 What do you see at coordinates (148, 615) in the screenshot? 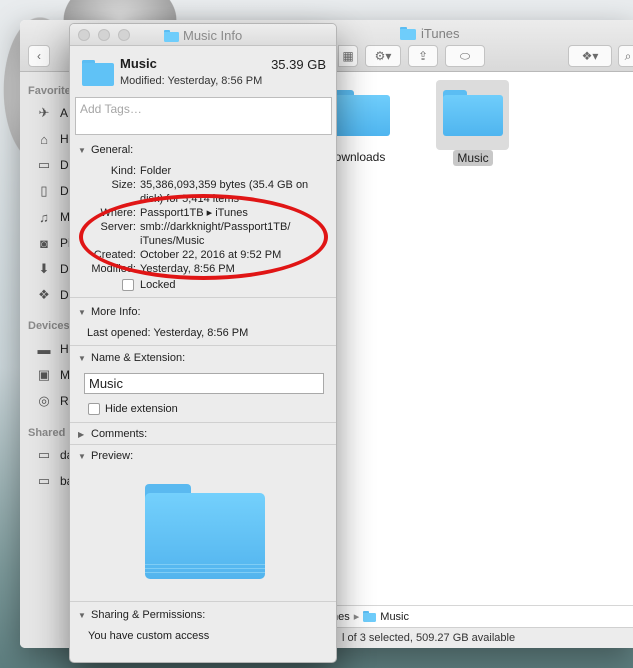
I see `section-heading: Sharing & Permissions:` at bounding box center [148, 615].